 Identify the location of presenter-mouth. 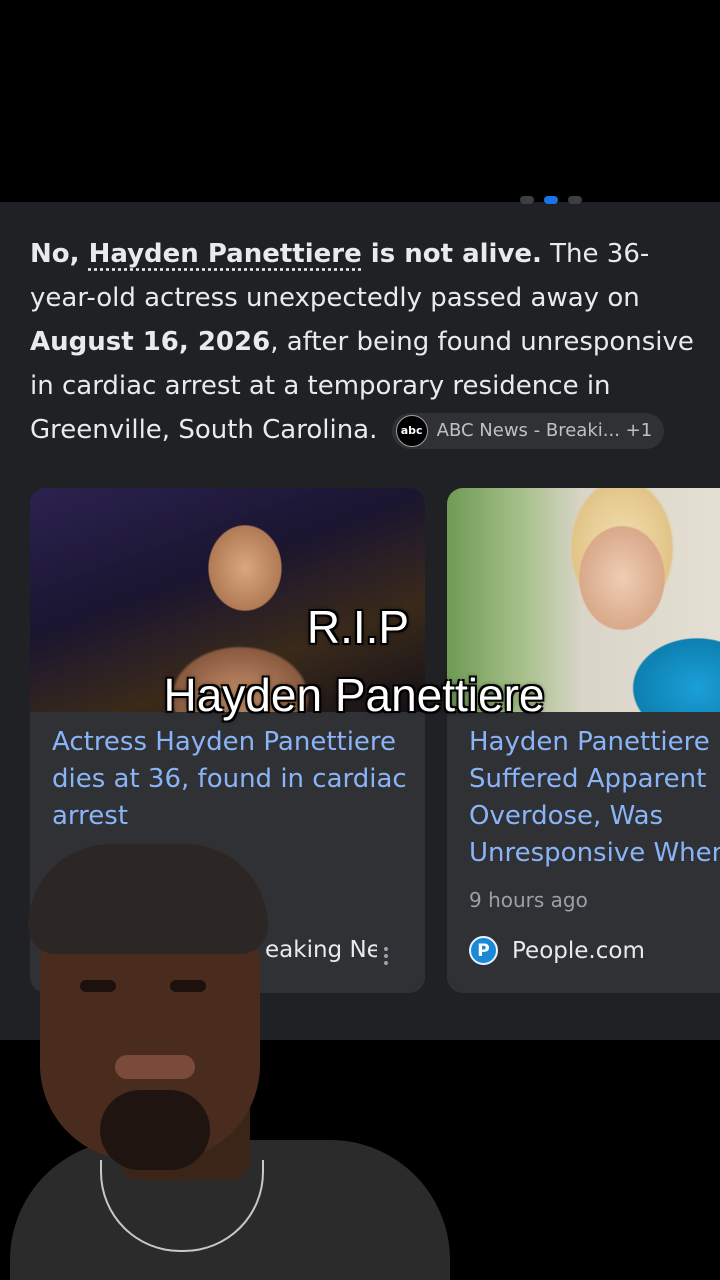
(155, 1067).